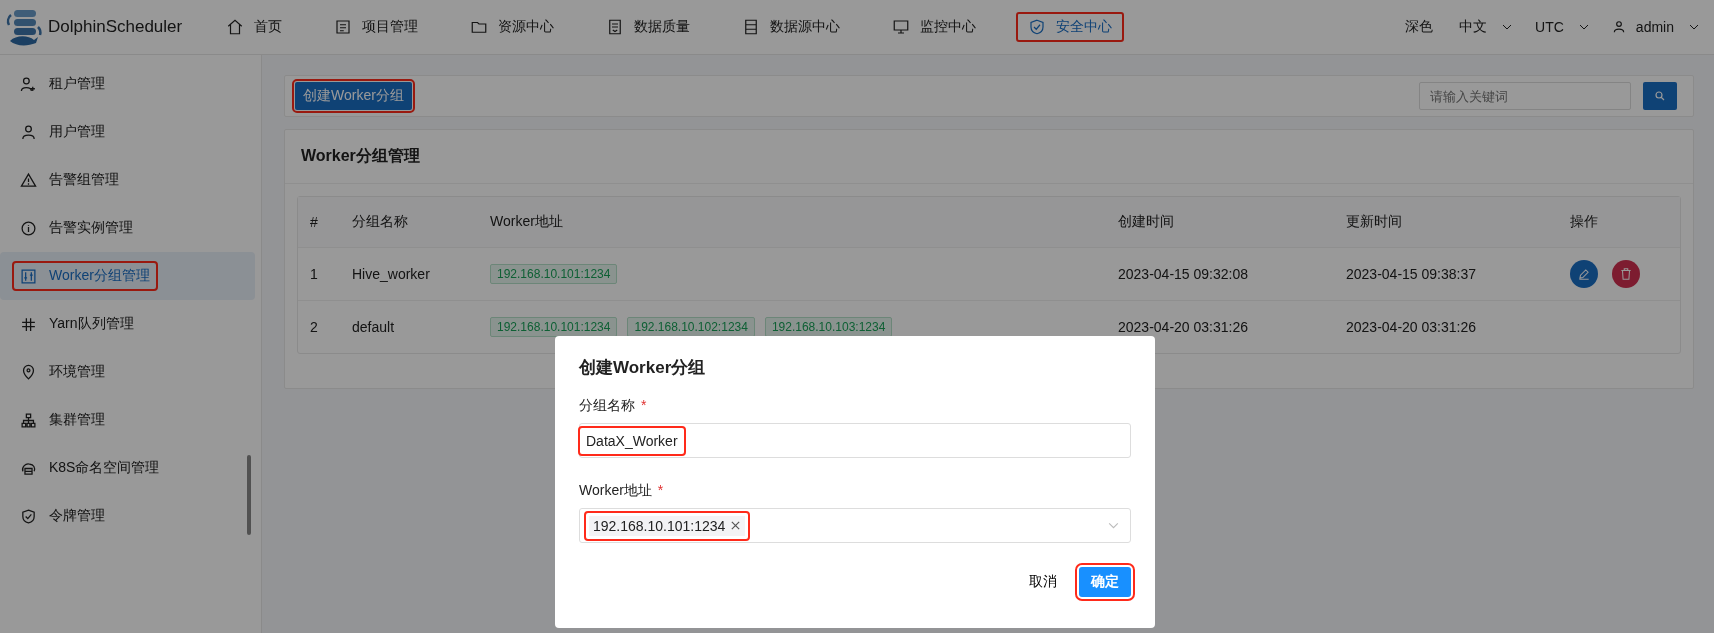  I want to click on info-icon, so click(28, 228).